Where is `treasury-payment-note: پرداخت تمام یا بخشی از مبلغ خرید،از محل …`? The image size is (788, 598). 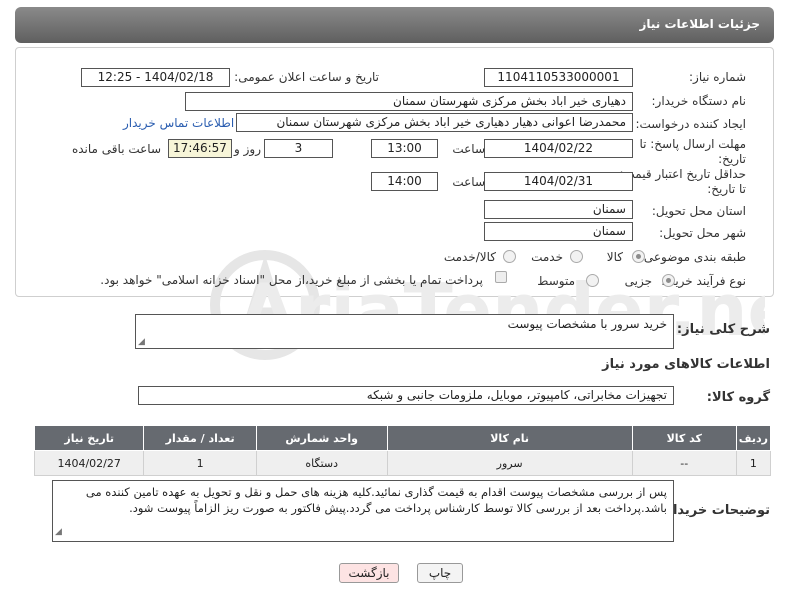 treasury-payment-note: پرداخت تمام یا بخشی از مبلغ خرید،از محل … is located at coordinates (291, 280).